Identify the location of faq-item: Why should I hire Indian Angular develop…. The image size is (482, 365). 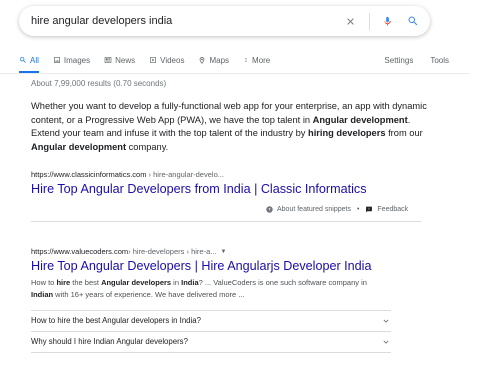
(211, 341).